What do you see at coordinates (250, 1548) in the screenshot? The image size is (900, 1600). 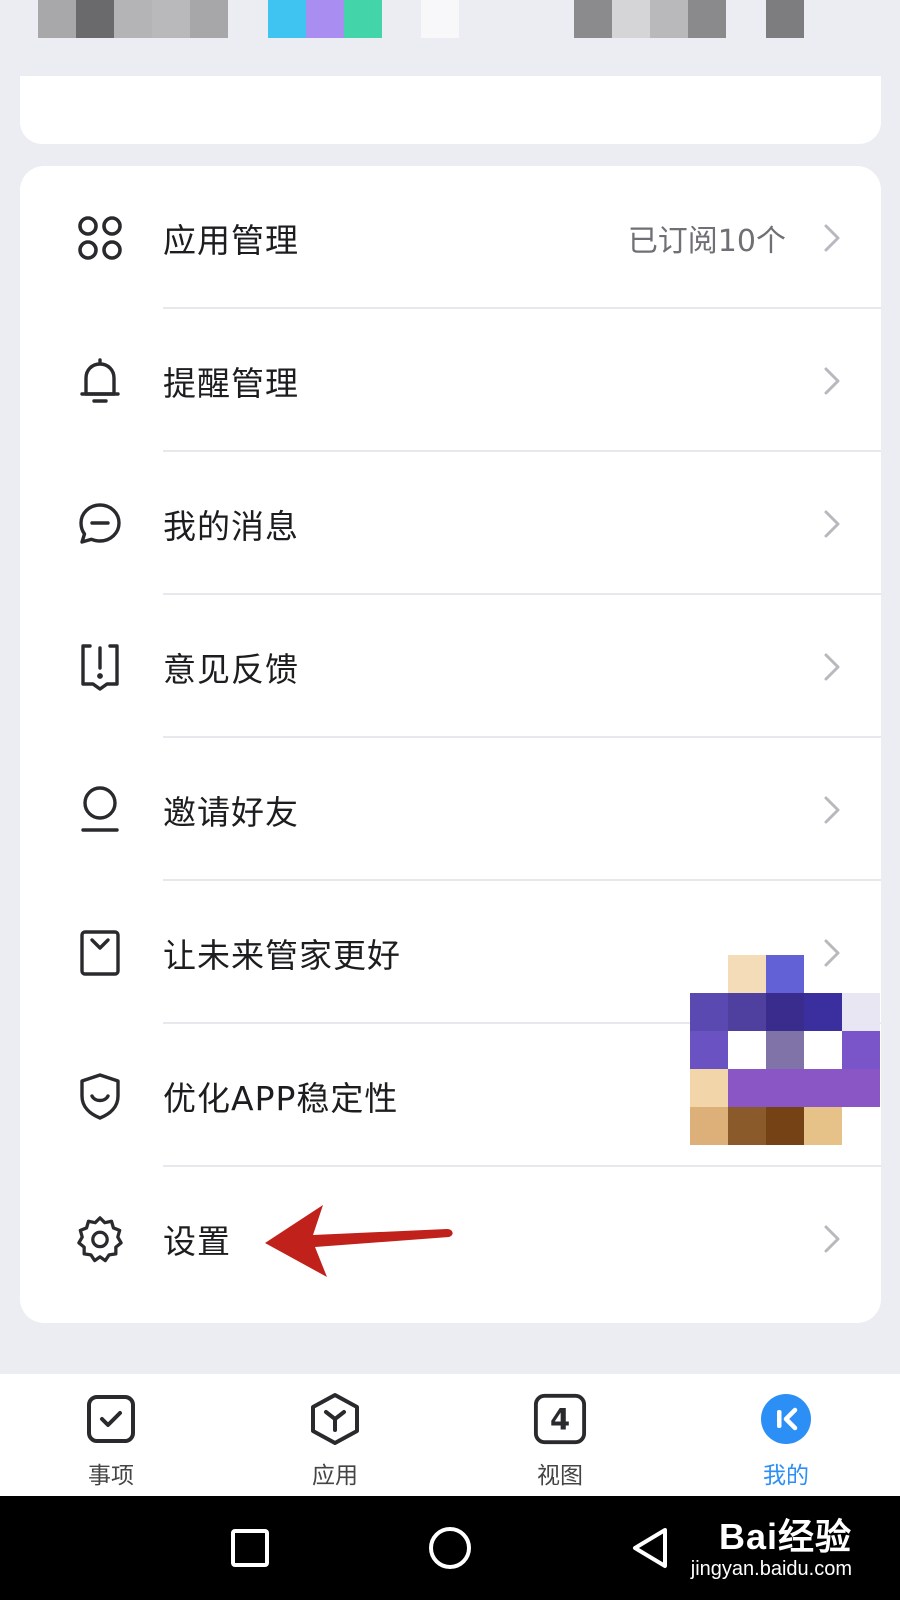 I see `recent-apps-icon` at bounding box center [250, 1548].